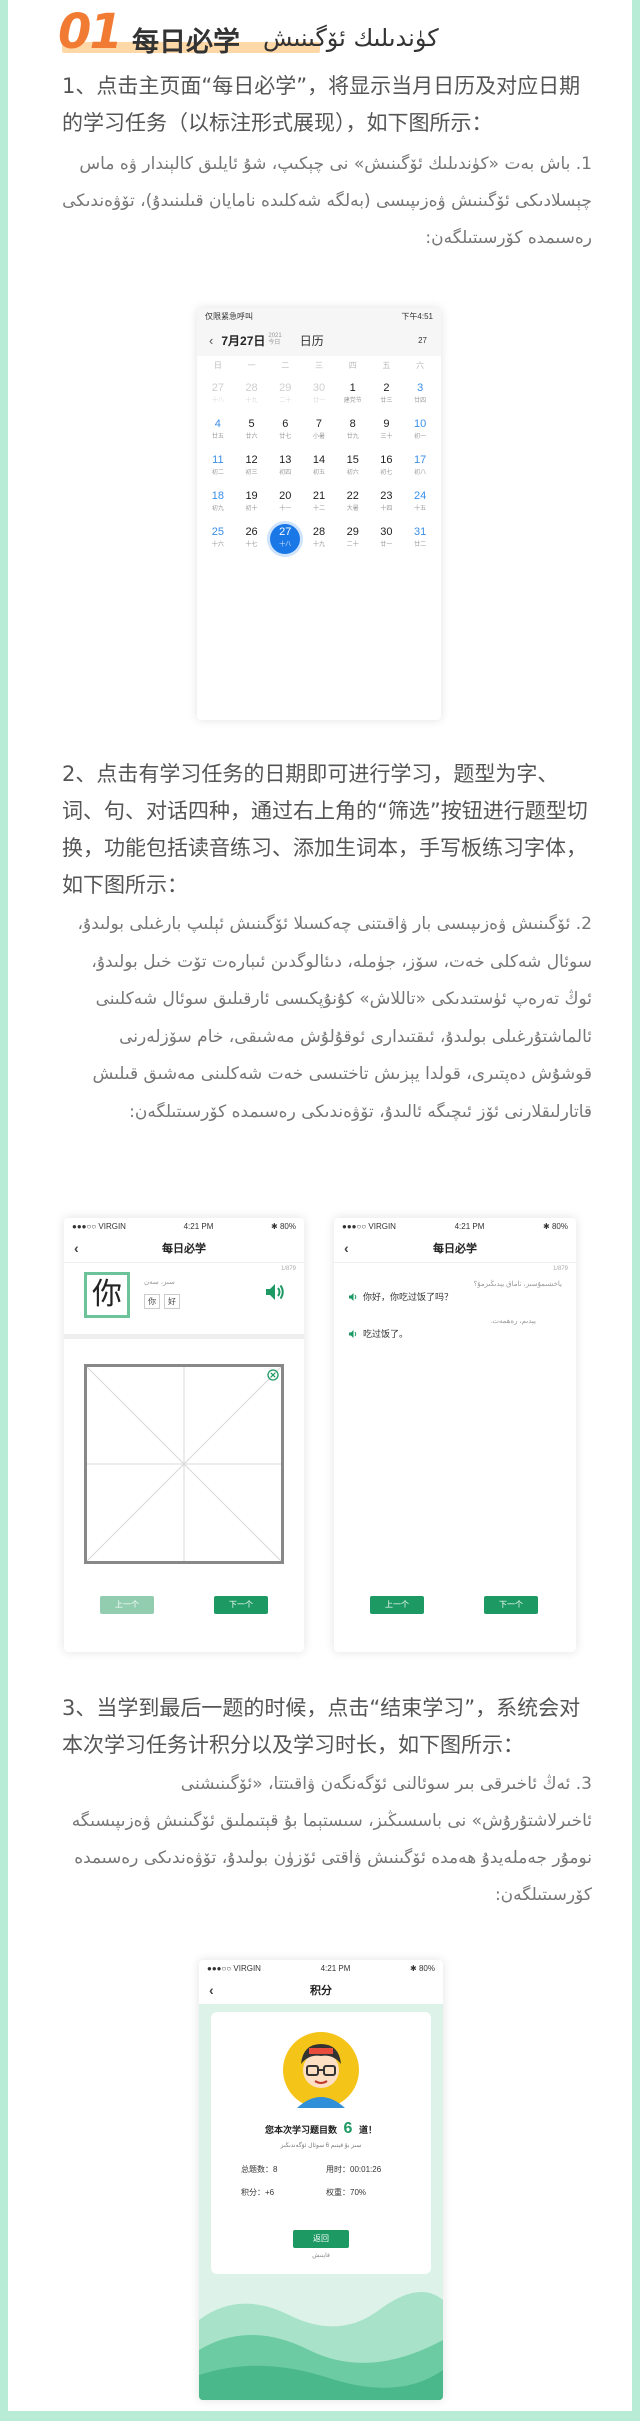 This screenshot has height=2421, width=640. What do you see at coordinates (107, 1295) in the screenshot?
I see `character-box: 你` at bounding box center [107, 1295].